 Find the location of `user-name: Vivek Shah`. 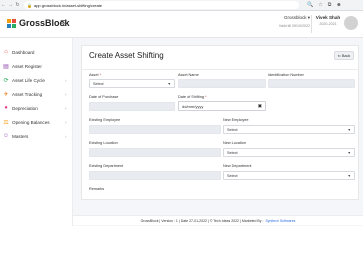

user-name: Vivek Shah is located at coordinates (328, 17).